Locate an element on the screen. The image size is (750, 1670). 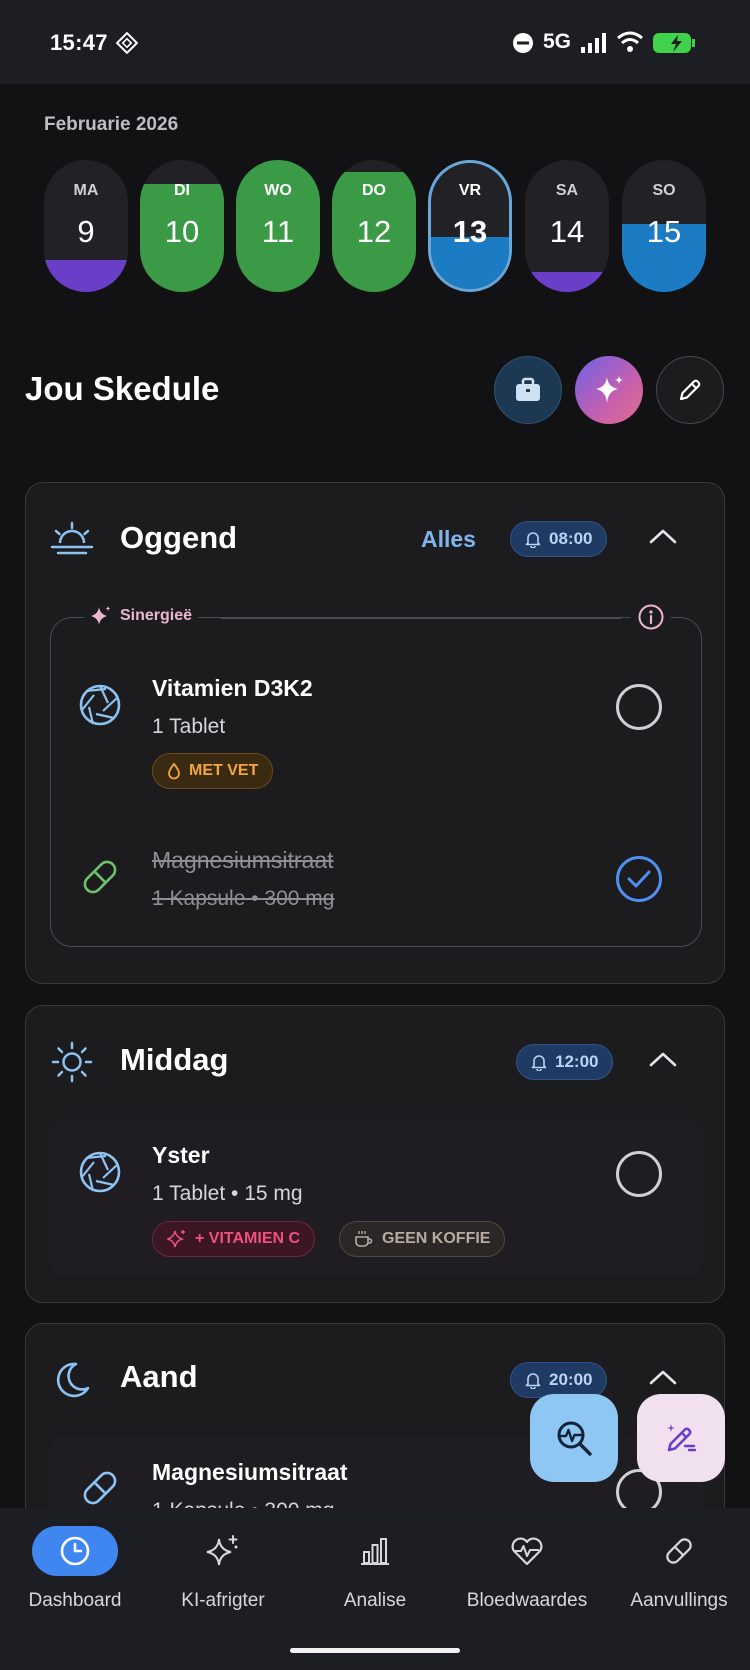
tag-label: MET VET is located at coordinates (224, 770).